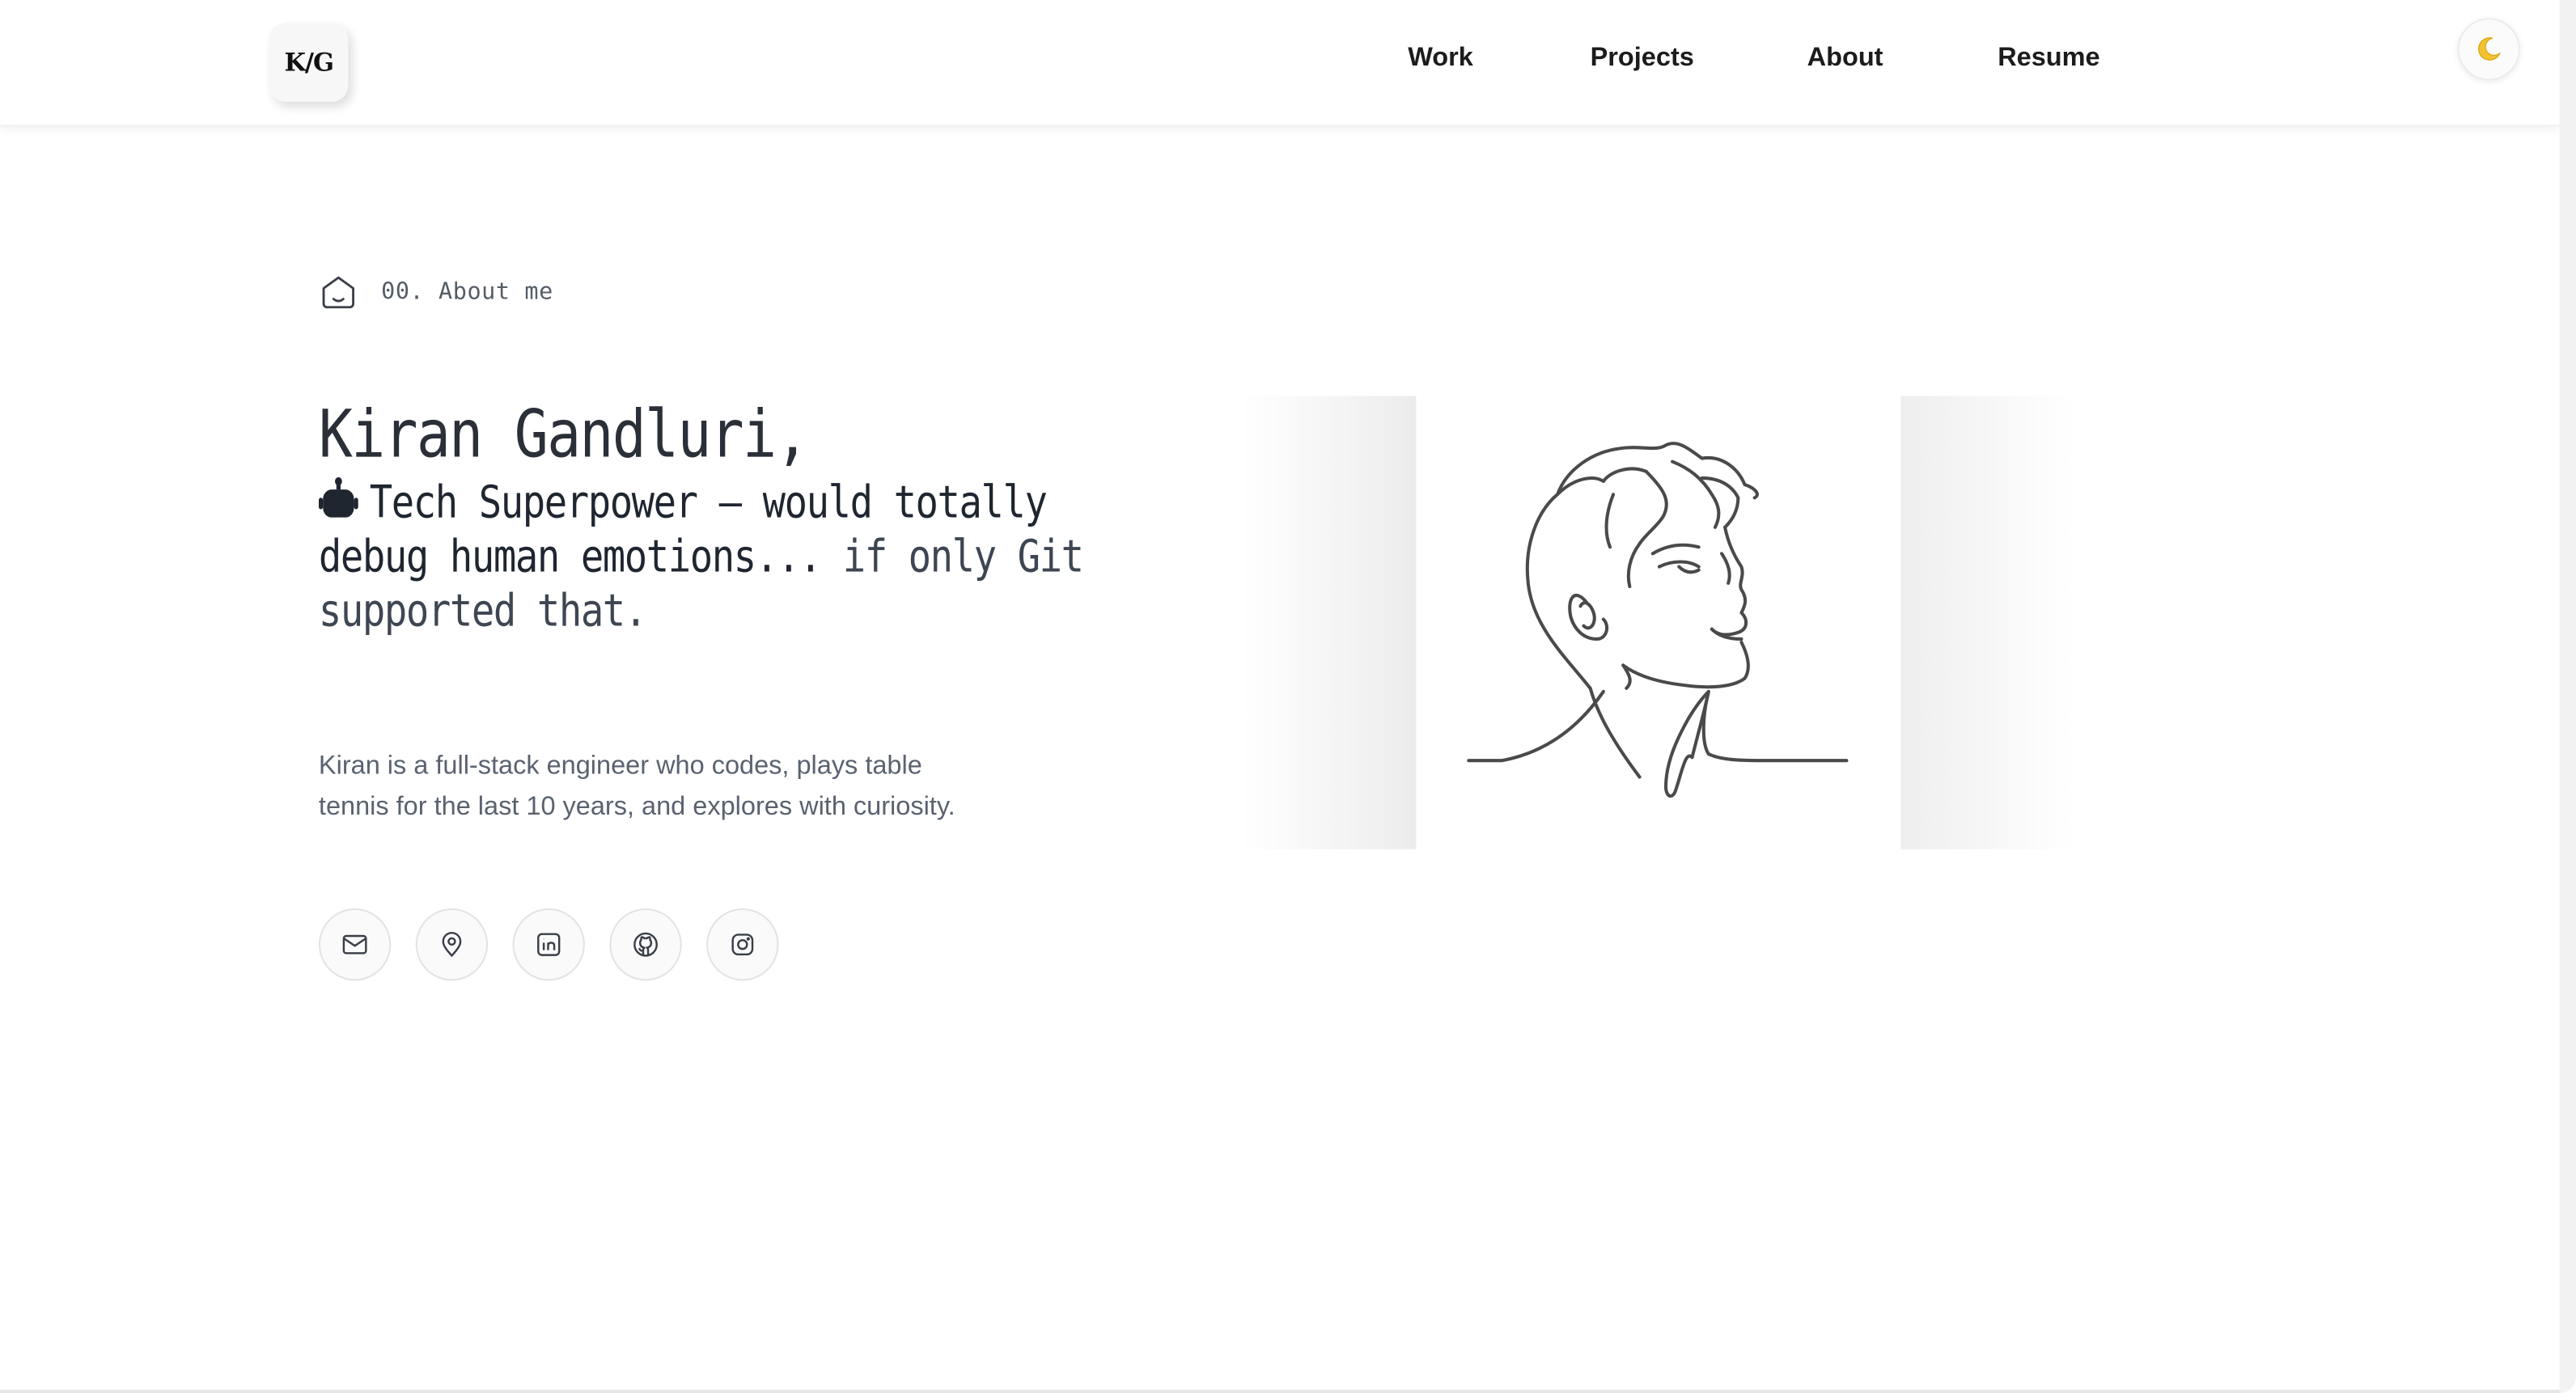  I want to click on github-icon, so click(645, 944).